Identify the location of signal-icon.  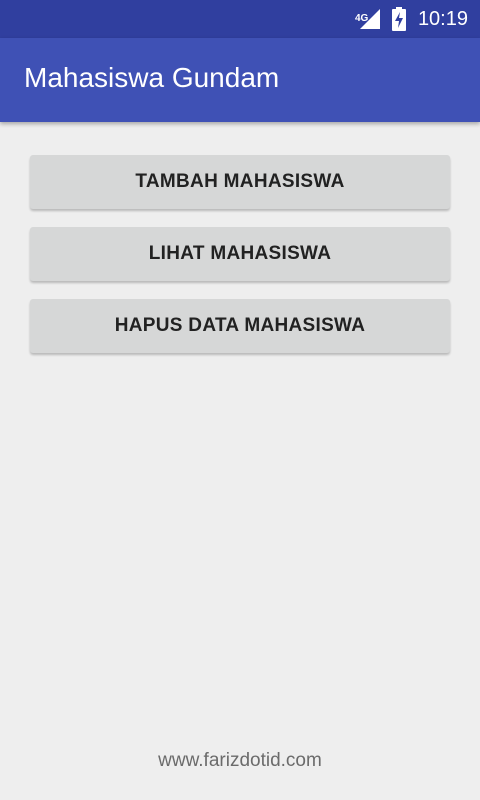
(369, 19).